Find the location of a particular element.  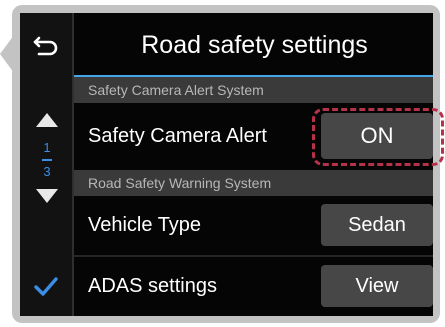

page-separator is located at coordinates (47, 160).